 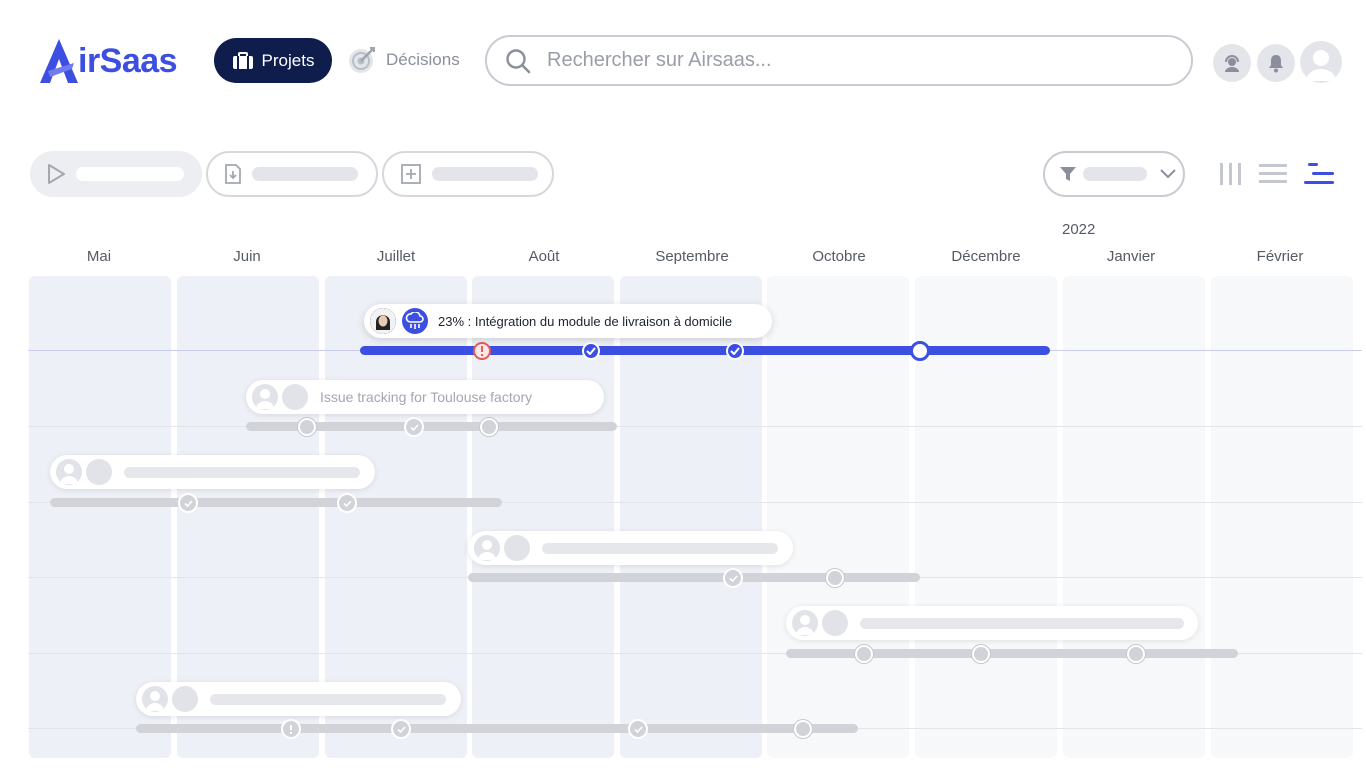 I want to click on month-label: Mai, so click(x=99, y=256).